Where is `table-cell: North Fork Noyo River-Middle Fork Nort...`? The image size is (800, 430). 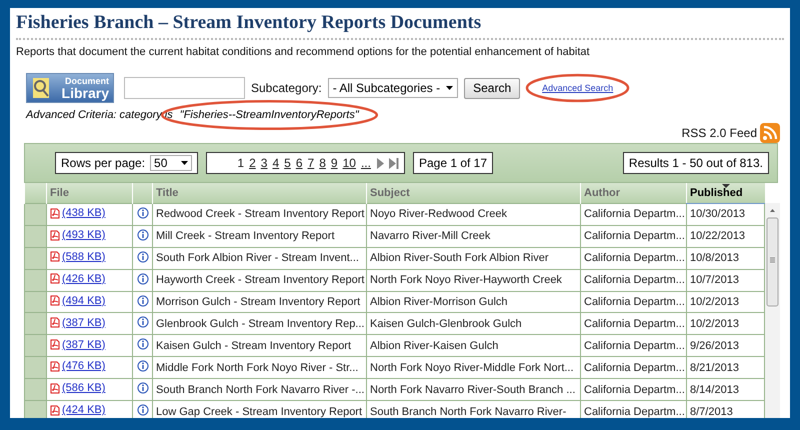 table-cell: North Fork Noyo River-Middle Fork Nort... is located at coordinates (473, 367).